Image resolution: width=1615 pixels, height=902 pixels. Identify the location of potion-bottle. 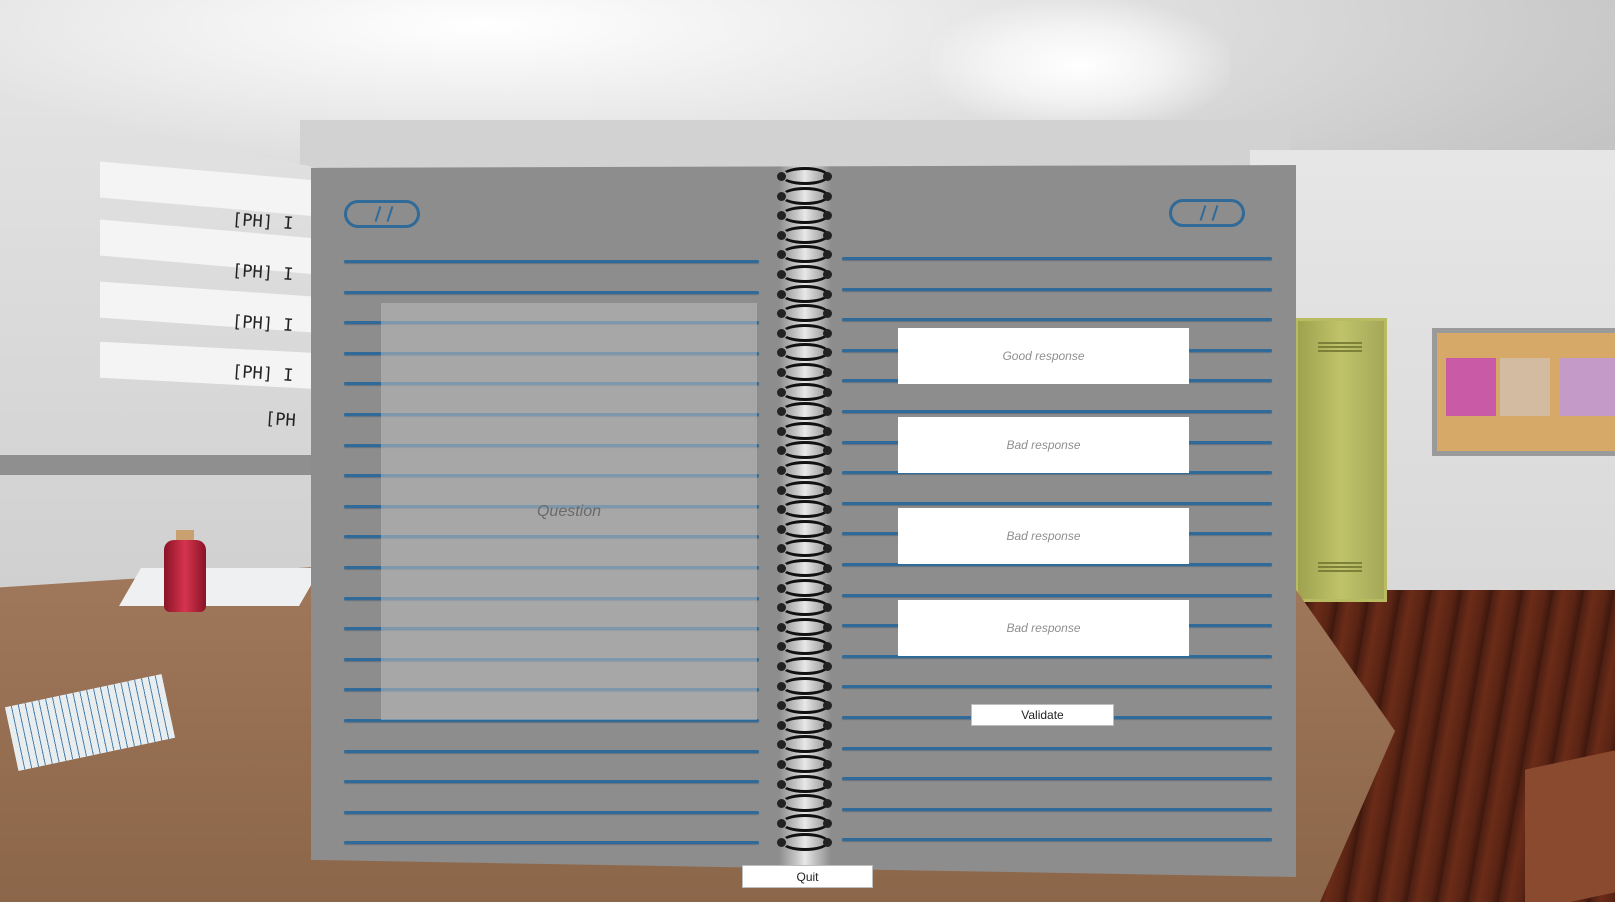
(185, 576).